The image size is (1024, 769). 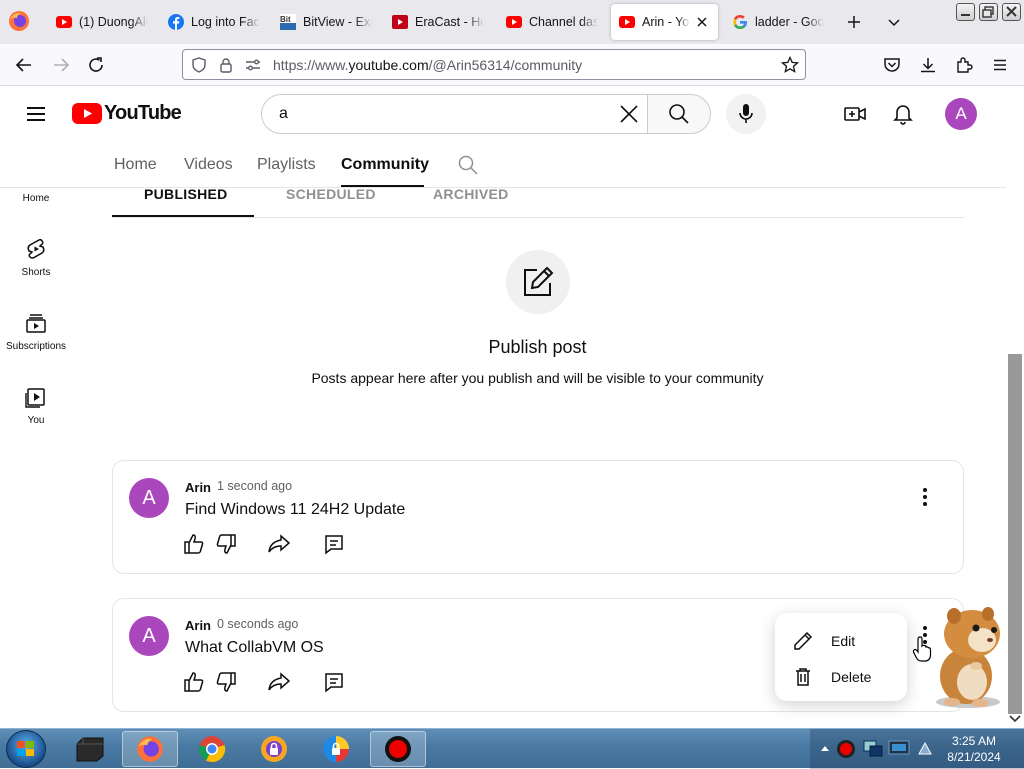 What do you see at coordinates (19, 21) in the screenshot?
I see `firefox-icon` at bounding box center [19, 21].